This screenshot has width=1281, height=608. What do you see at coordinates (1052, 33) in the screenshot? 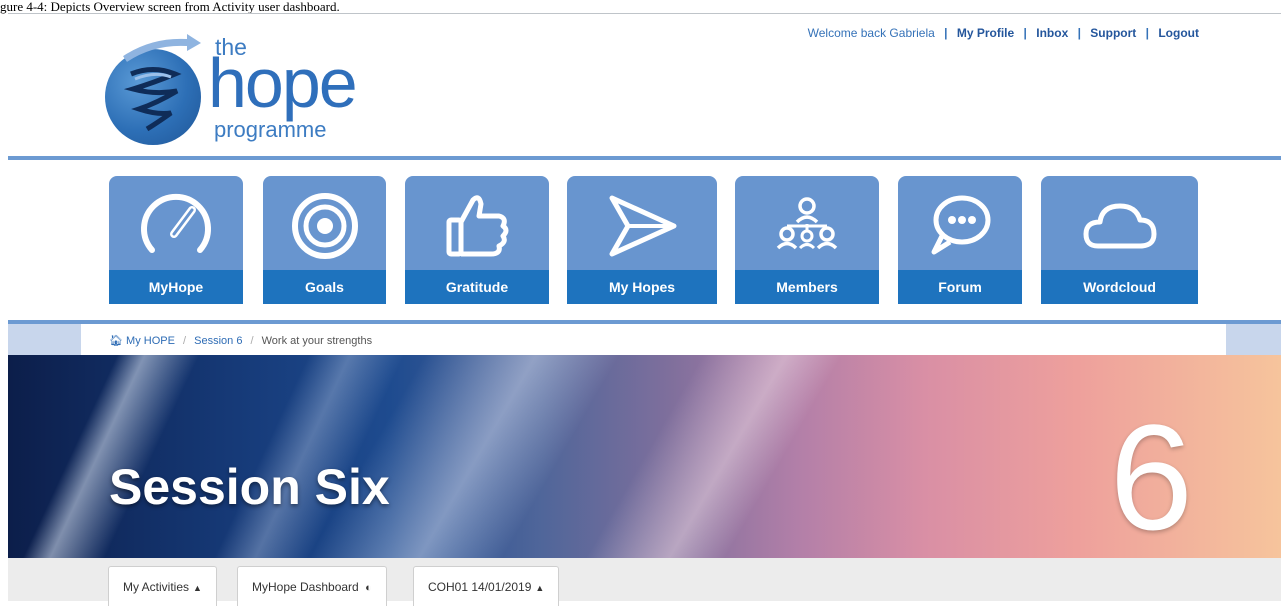
I see `inbox-link: Inbox` at bounding box center [1052, 33].